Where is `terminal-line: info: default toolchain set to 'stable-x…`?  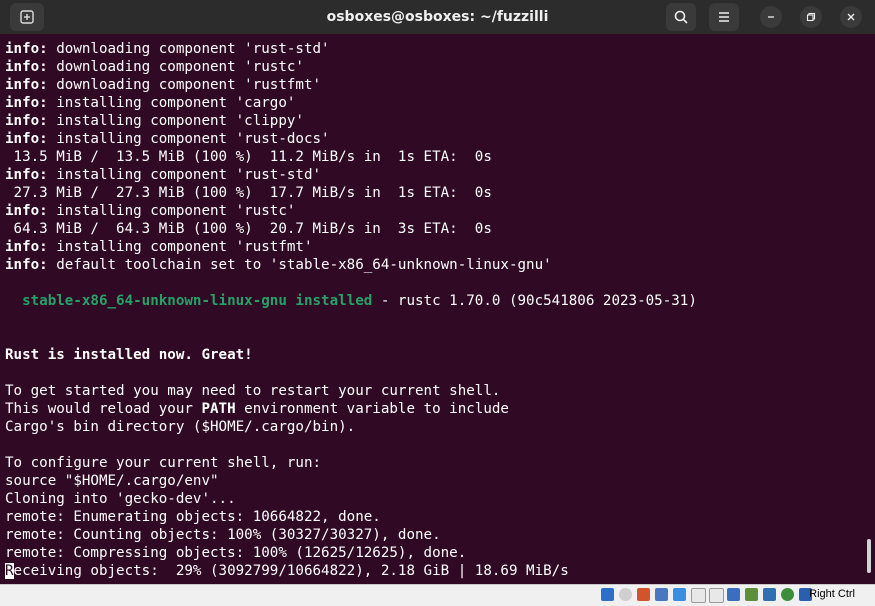
terminal-line: info: default toolchain set to 'stable-x… is located at coordinates (351, 265).